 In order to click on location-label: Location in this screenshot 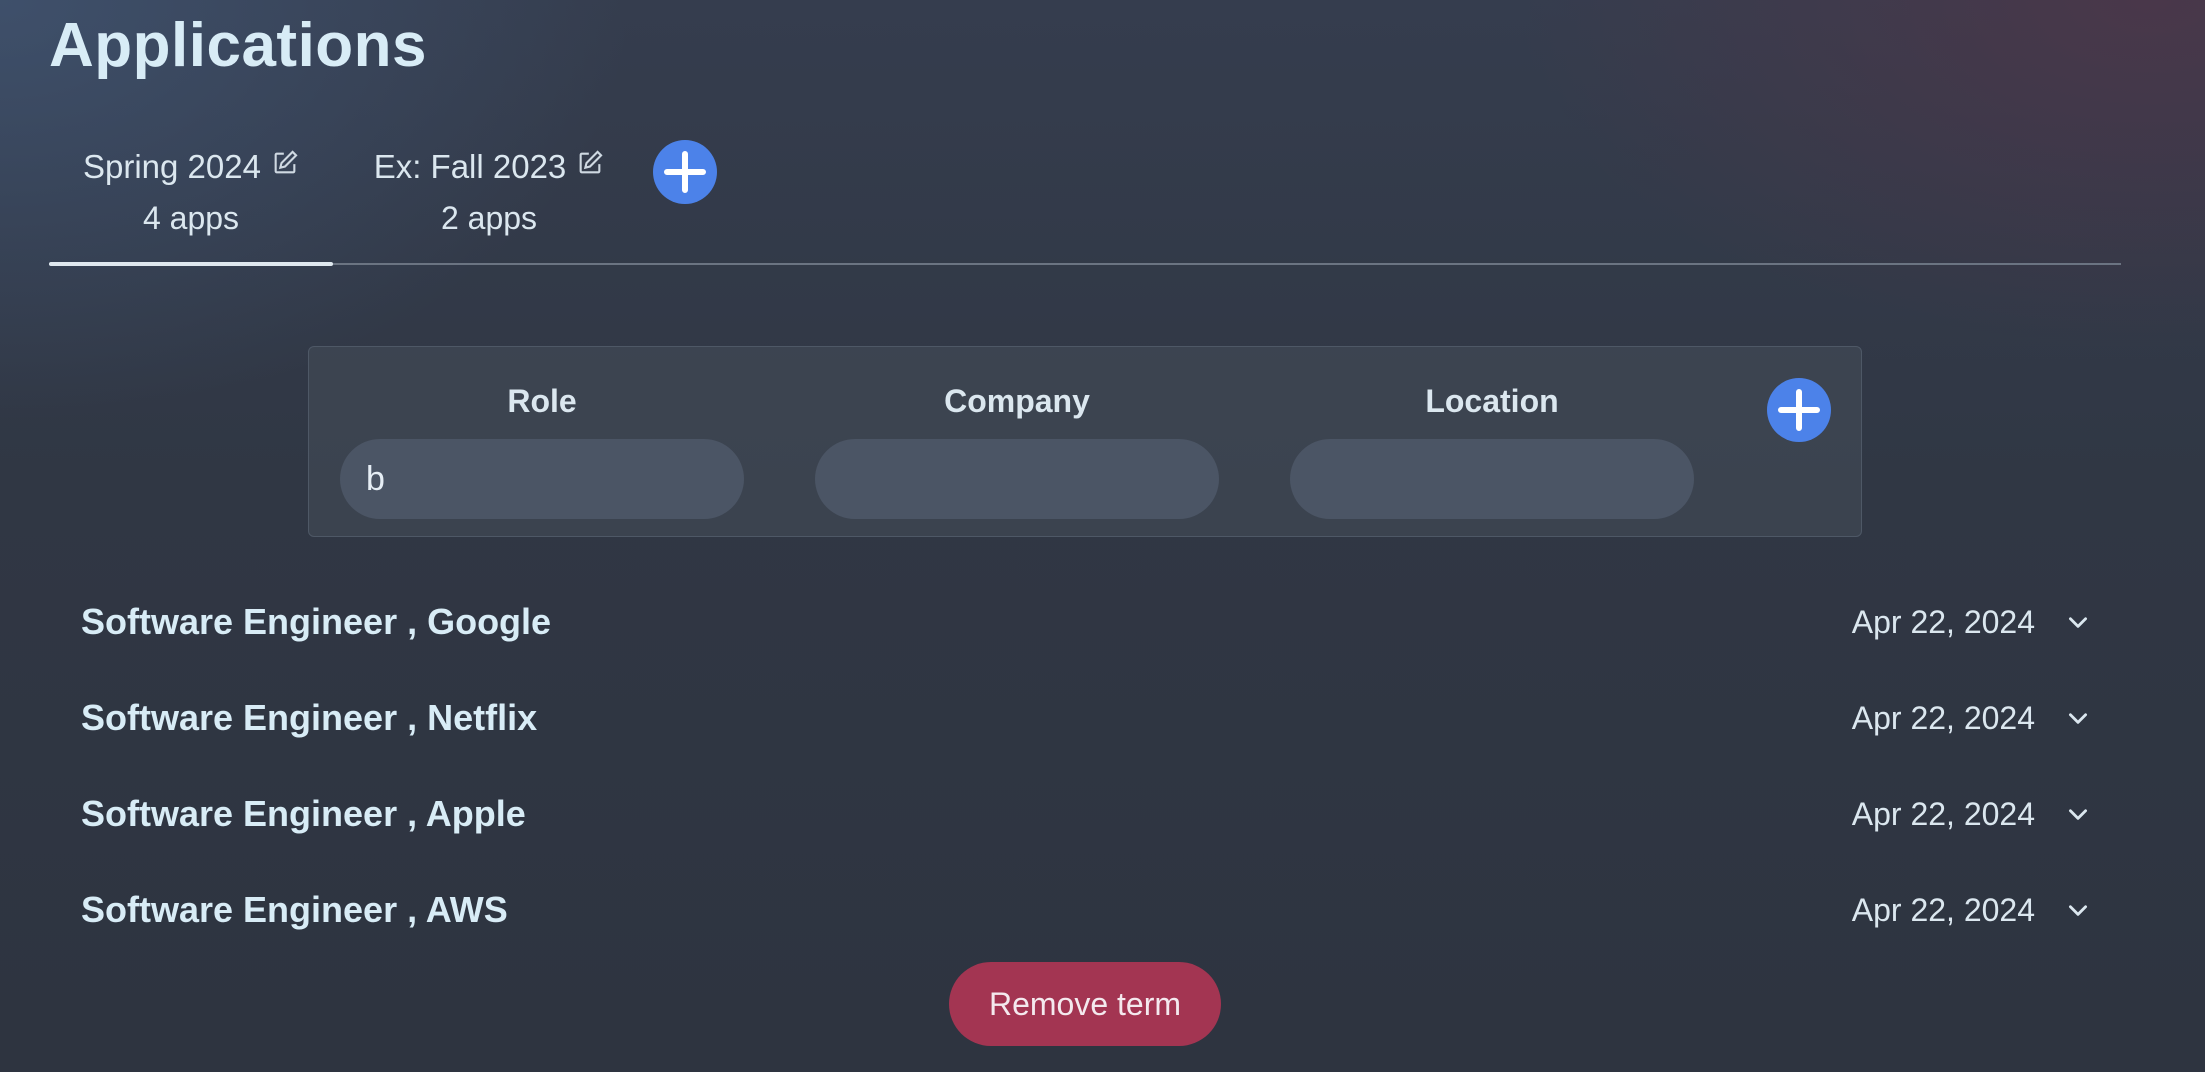, I will do `click(1492, 401)`.